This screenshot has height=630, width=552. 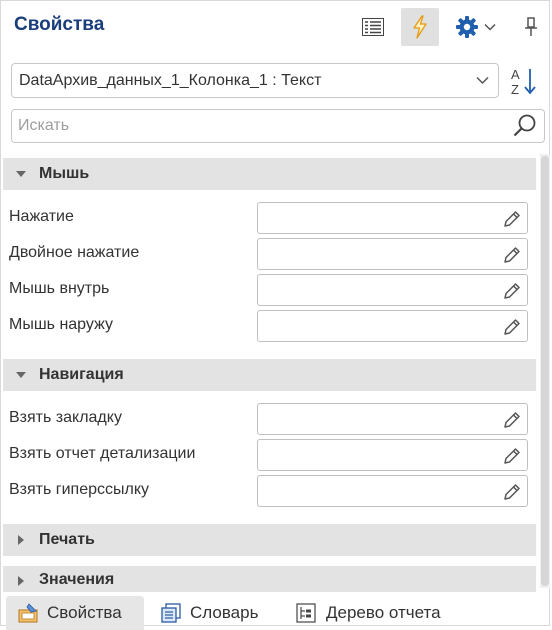 What do you see at coordinates (392, 419) in the screenshot?
I see `property-editor-get-bookmark` at bounding box center [392, 419].